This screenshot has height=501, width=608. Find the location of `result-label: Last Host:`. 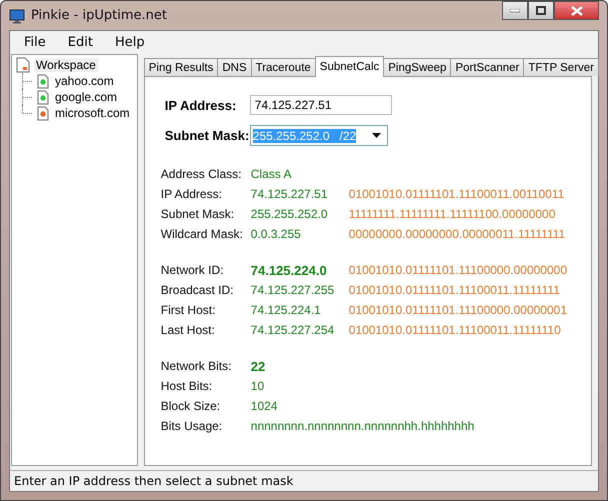

result-label: Last Host: is located at coordinates (188, 330).